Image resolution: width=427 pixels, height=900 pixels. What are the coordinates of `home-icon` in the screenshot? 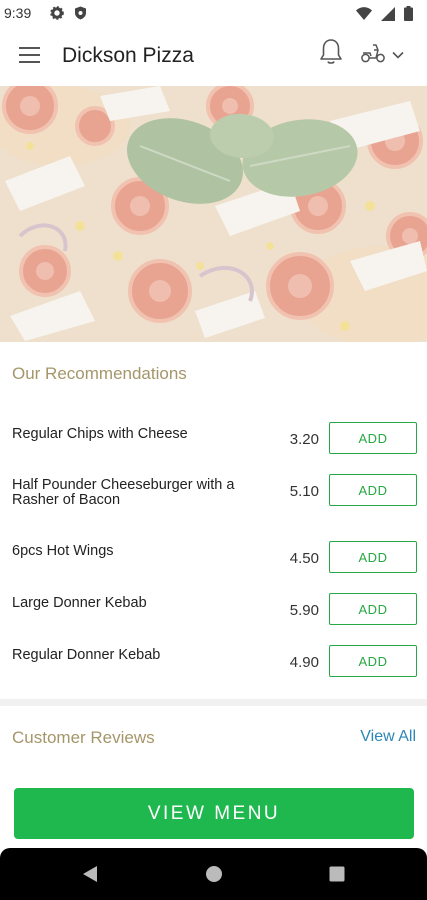 It's located at (214, 876).